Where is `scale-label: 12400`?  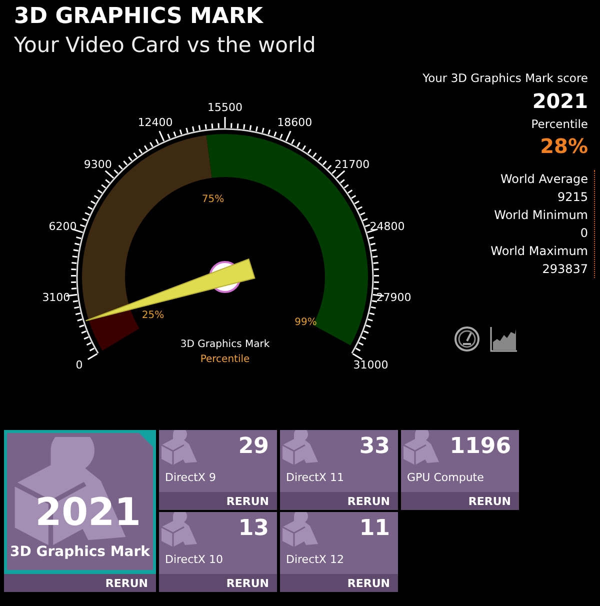 scale-label: 12400 is located at coordinates (155, 122).